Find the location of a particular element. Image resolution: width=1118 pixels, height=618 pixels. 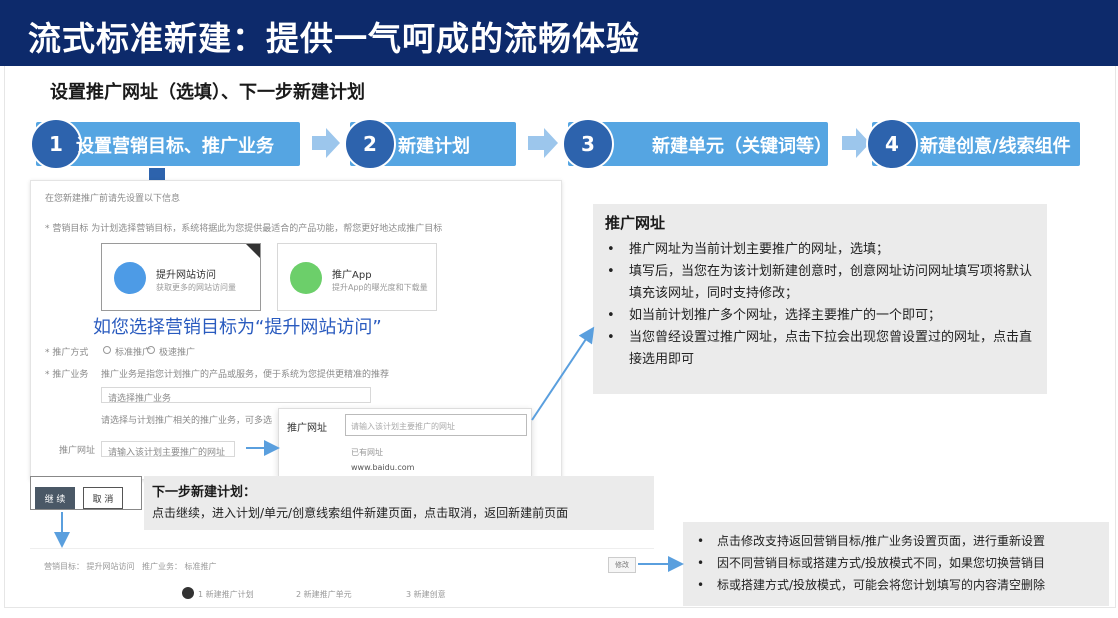

stepper-step-2: 2 新建推广单元 is located at coordinates (324, 594).